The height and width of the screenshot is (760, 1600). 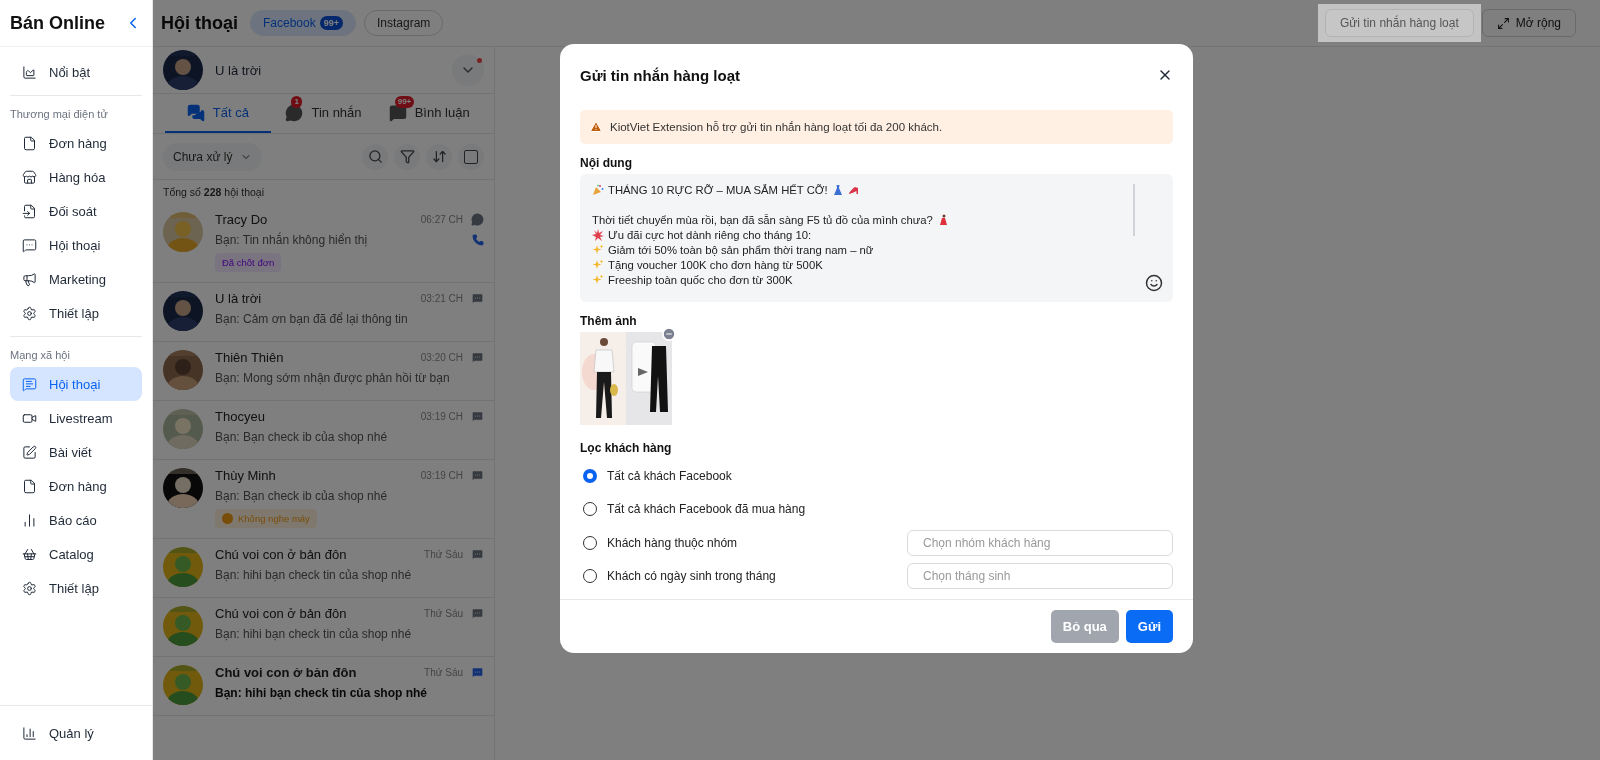 What do you see at coordinates (218, 113) in the screenshot?
I see `conversation-tab: Tất cả` at bounding box center [218, 113].